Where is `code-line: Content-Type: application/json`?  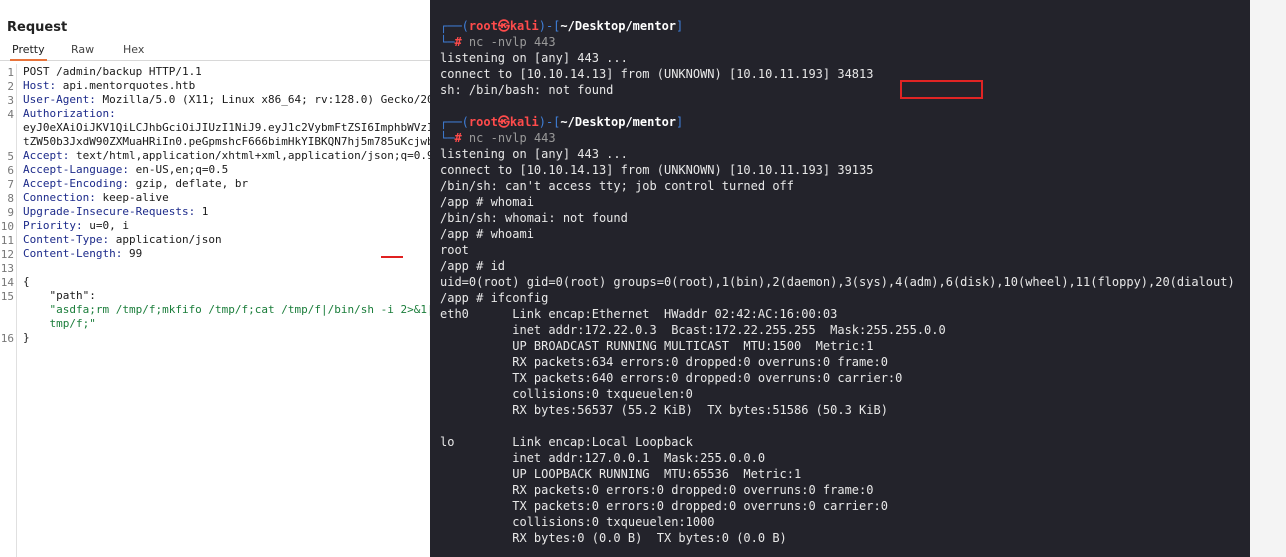 code-line: Content-Type: application/json is located at coordinates (122, 240).